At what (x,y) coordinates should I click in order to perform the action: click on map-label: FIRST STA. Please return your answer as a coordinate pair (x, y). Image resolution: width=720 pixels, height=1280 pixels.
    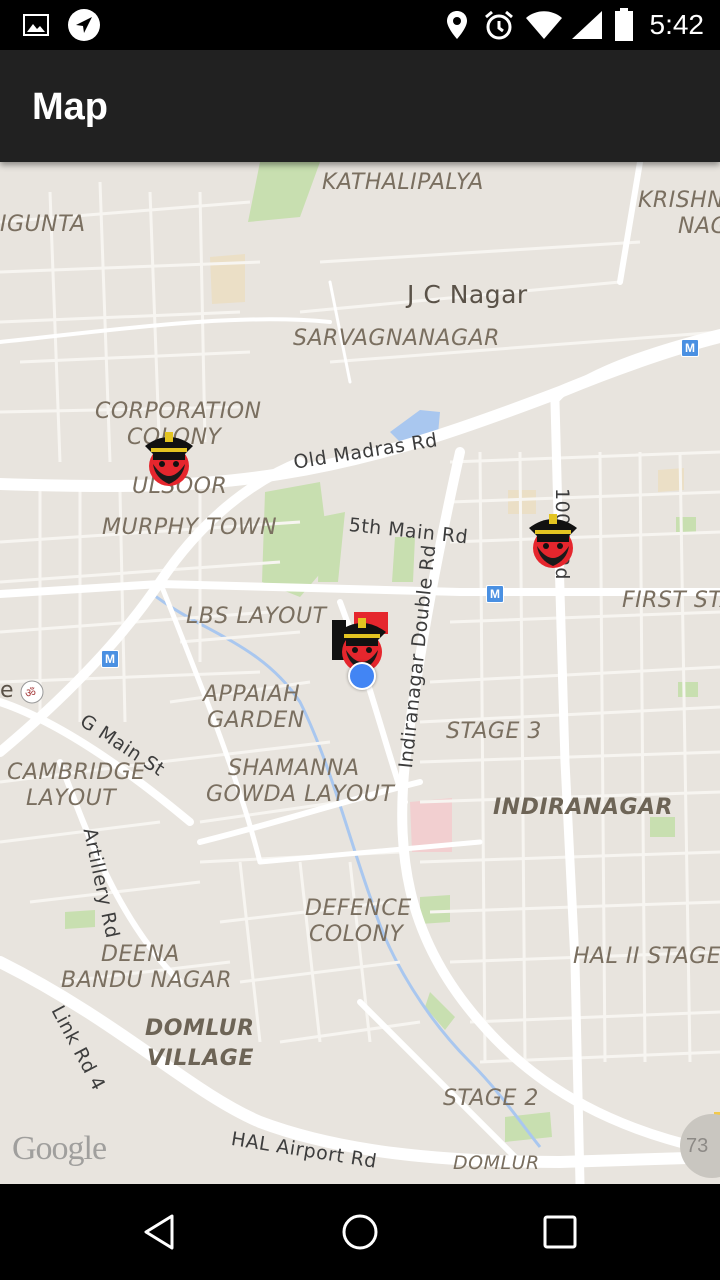
    Looking at the image, I should click on (671, 600).